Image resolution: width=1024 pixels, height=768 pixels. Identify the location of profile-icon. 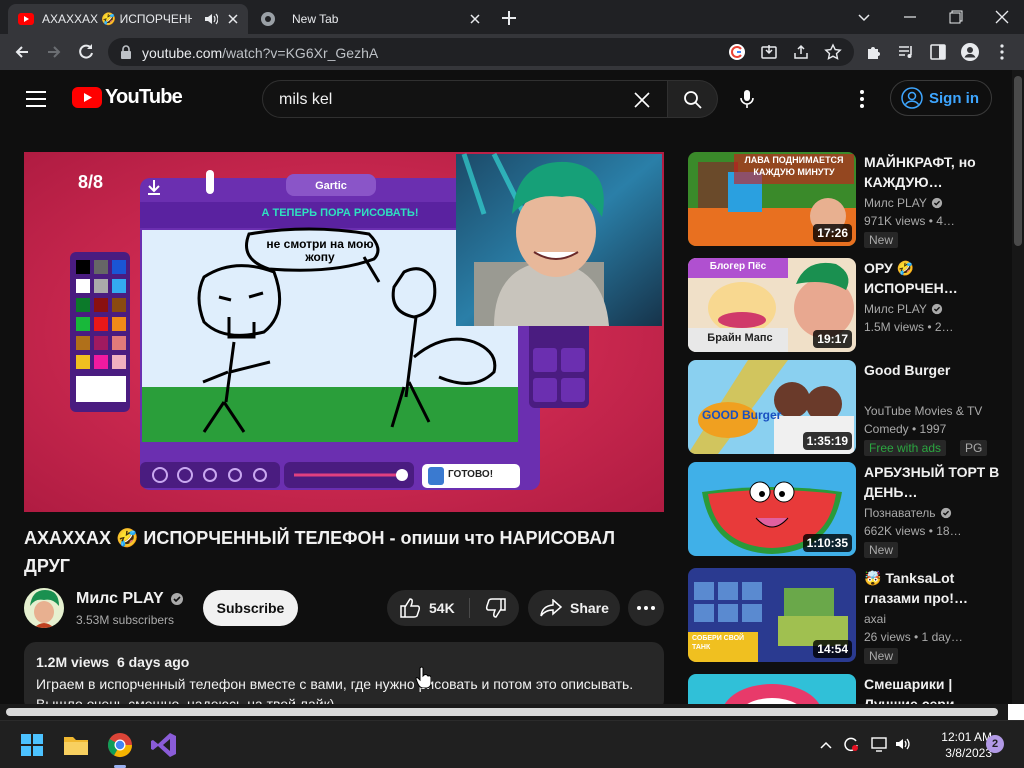
(970, 52).